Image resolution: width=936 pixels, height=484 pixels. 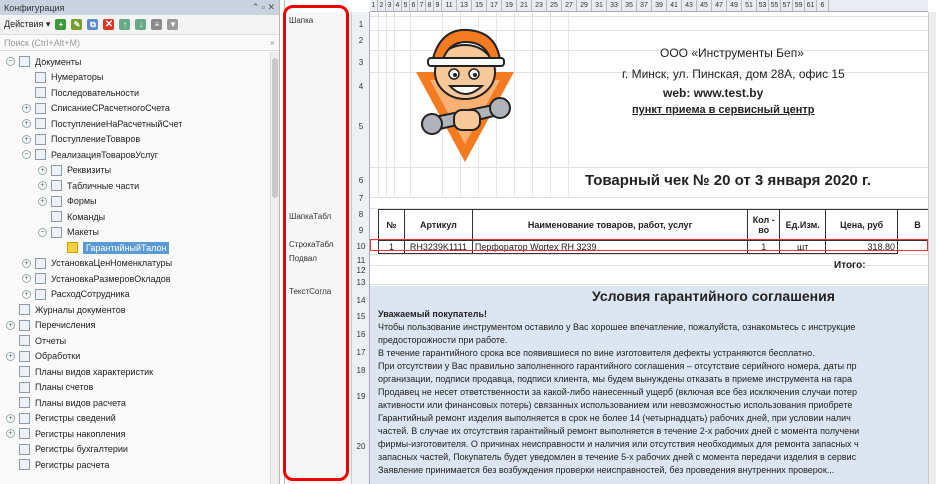 What do you see at coordinates (361, 260) in the screenshot?
I see `row-number: 11` at bounding box center [361, 260].